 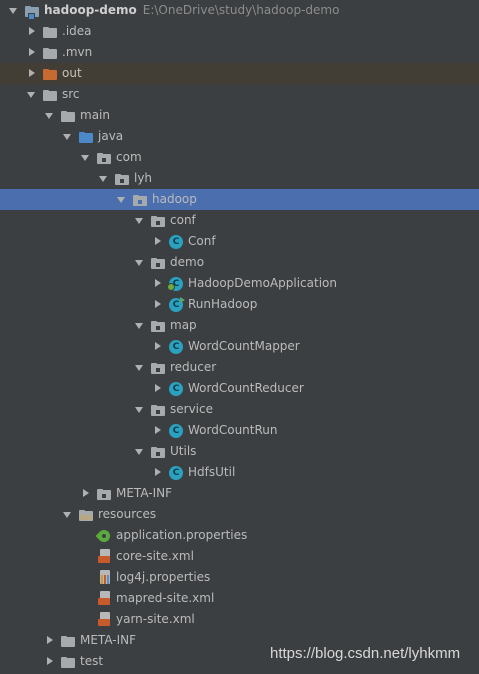 I want to click on module-folder-icon, so click(x=32, y=11).